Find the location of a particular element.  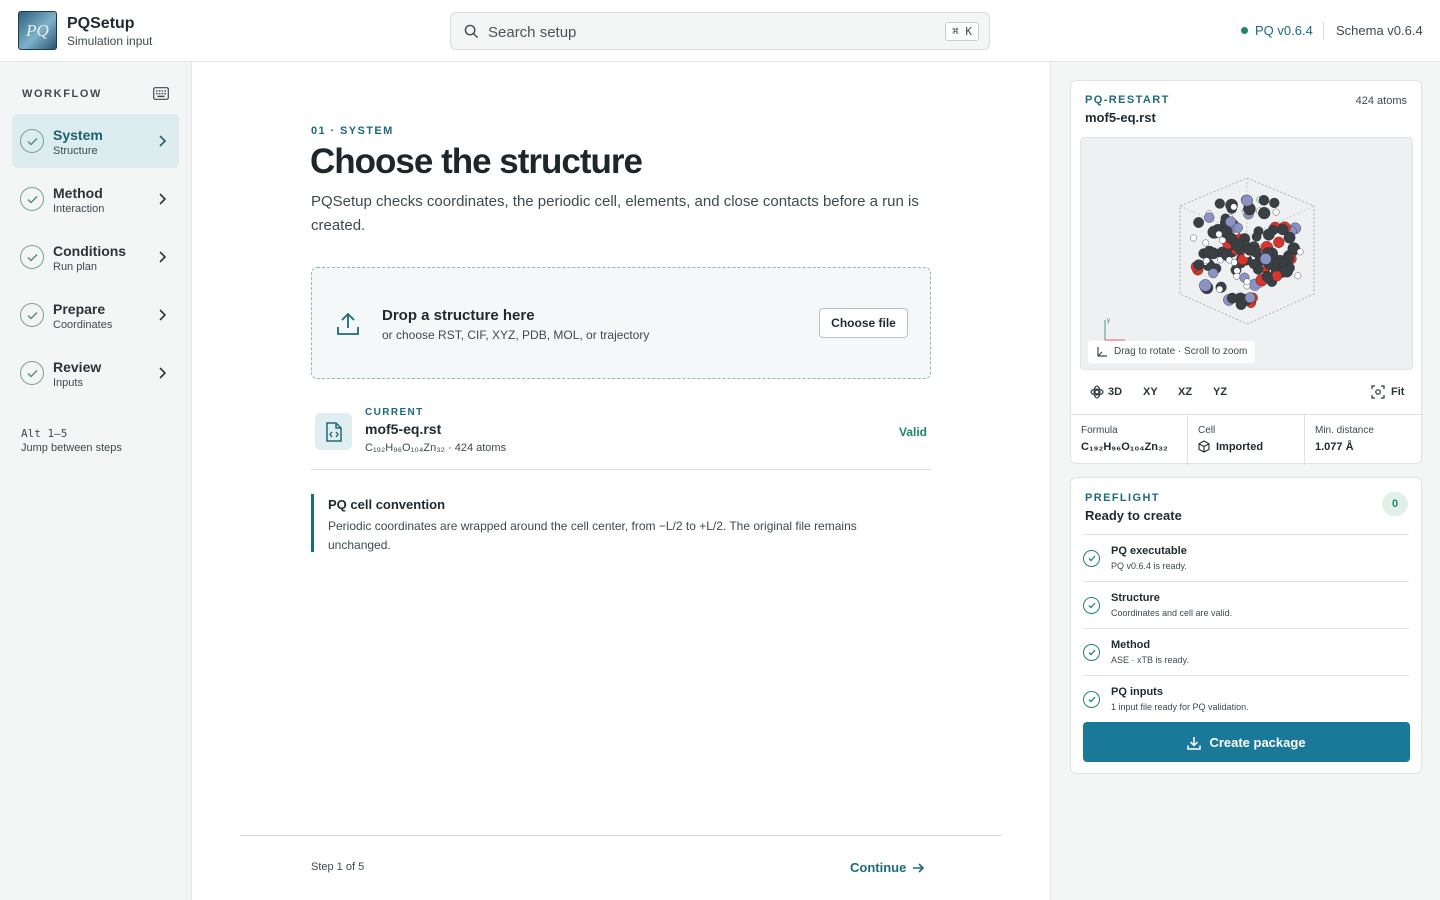

view-xz-button: XZ is located at coordinates (1185, 392).